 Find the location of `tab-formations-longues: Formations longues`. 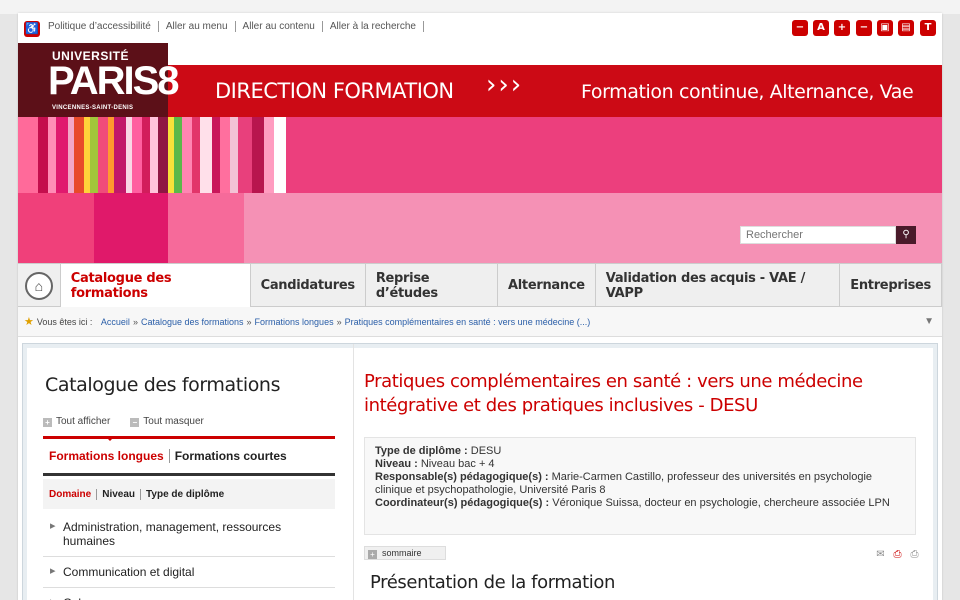

tab-formations-longues: Formations longues is located at coordinates (109, 456).